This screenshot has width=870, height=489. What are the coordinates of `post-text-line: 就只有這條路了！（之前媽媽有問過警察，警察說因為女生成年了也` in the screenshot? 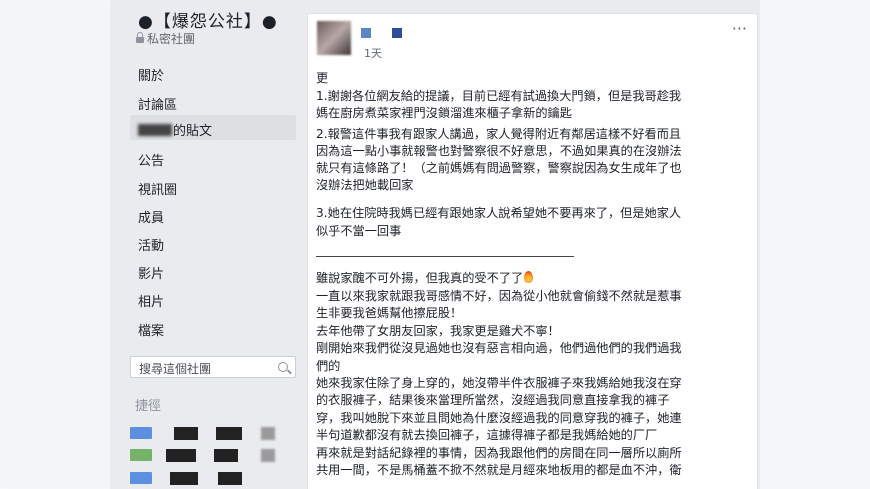 It's located at (499, 168).